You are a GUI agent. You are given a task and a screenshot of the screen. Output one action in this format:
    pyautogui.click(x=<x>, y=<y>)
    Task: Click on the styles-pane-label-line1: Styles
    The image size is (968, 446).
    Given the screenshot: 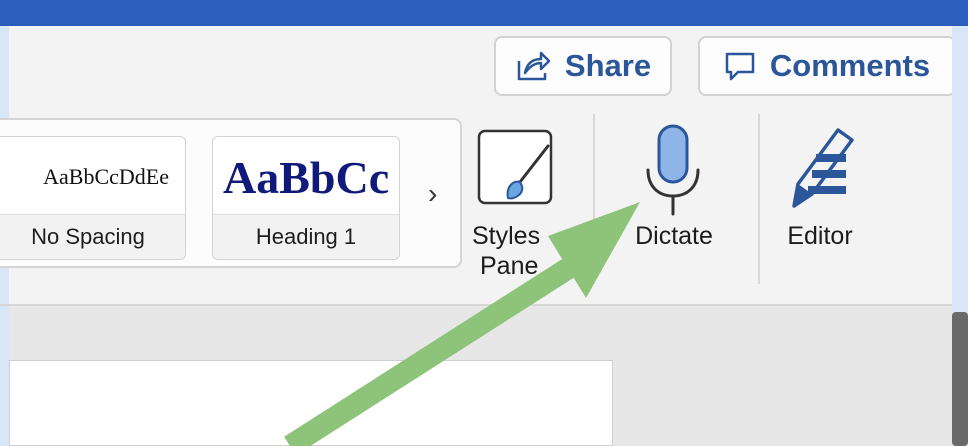 What is the action you would take?
    pyautogui.click(x=506, y=236)
    